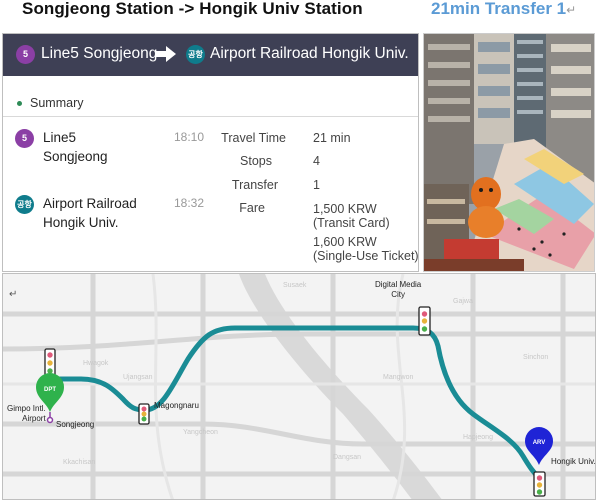  Describe the element at coordinates (573, 461) in the screenshot. I see `hongik-station-label: Hongik Univ.` at that location.